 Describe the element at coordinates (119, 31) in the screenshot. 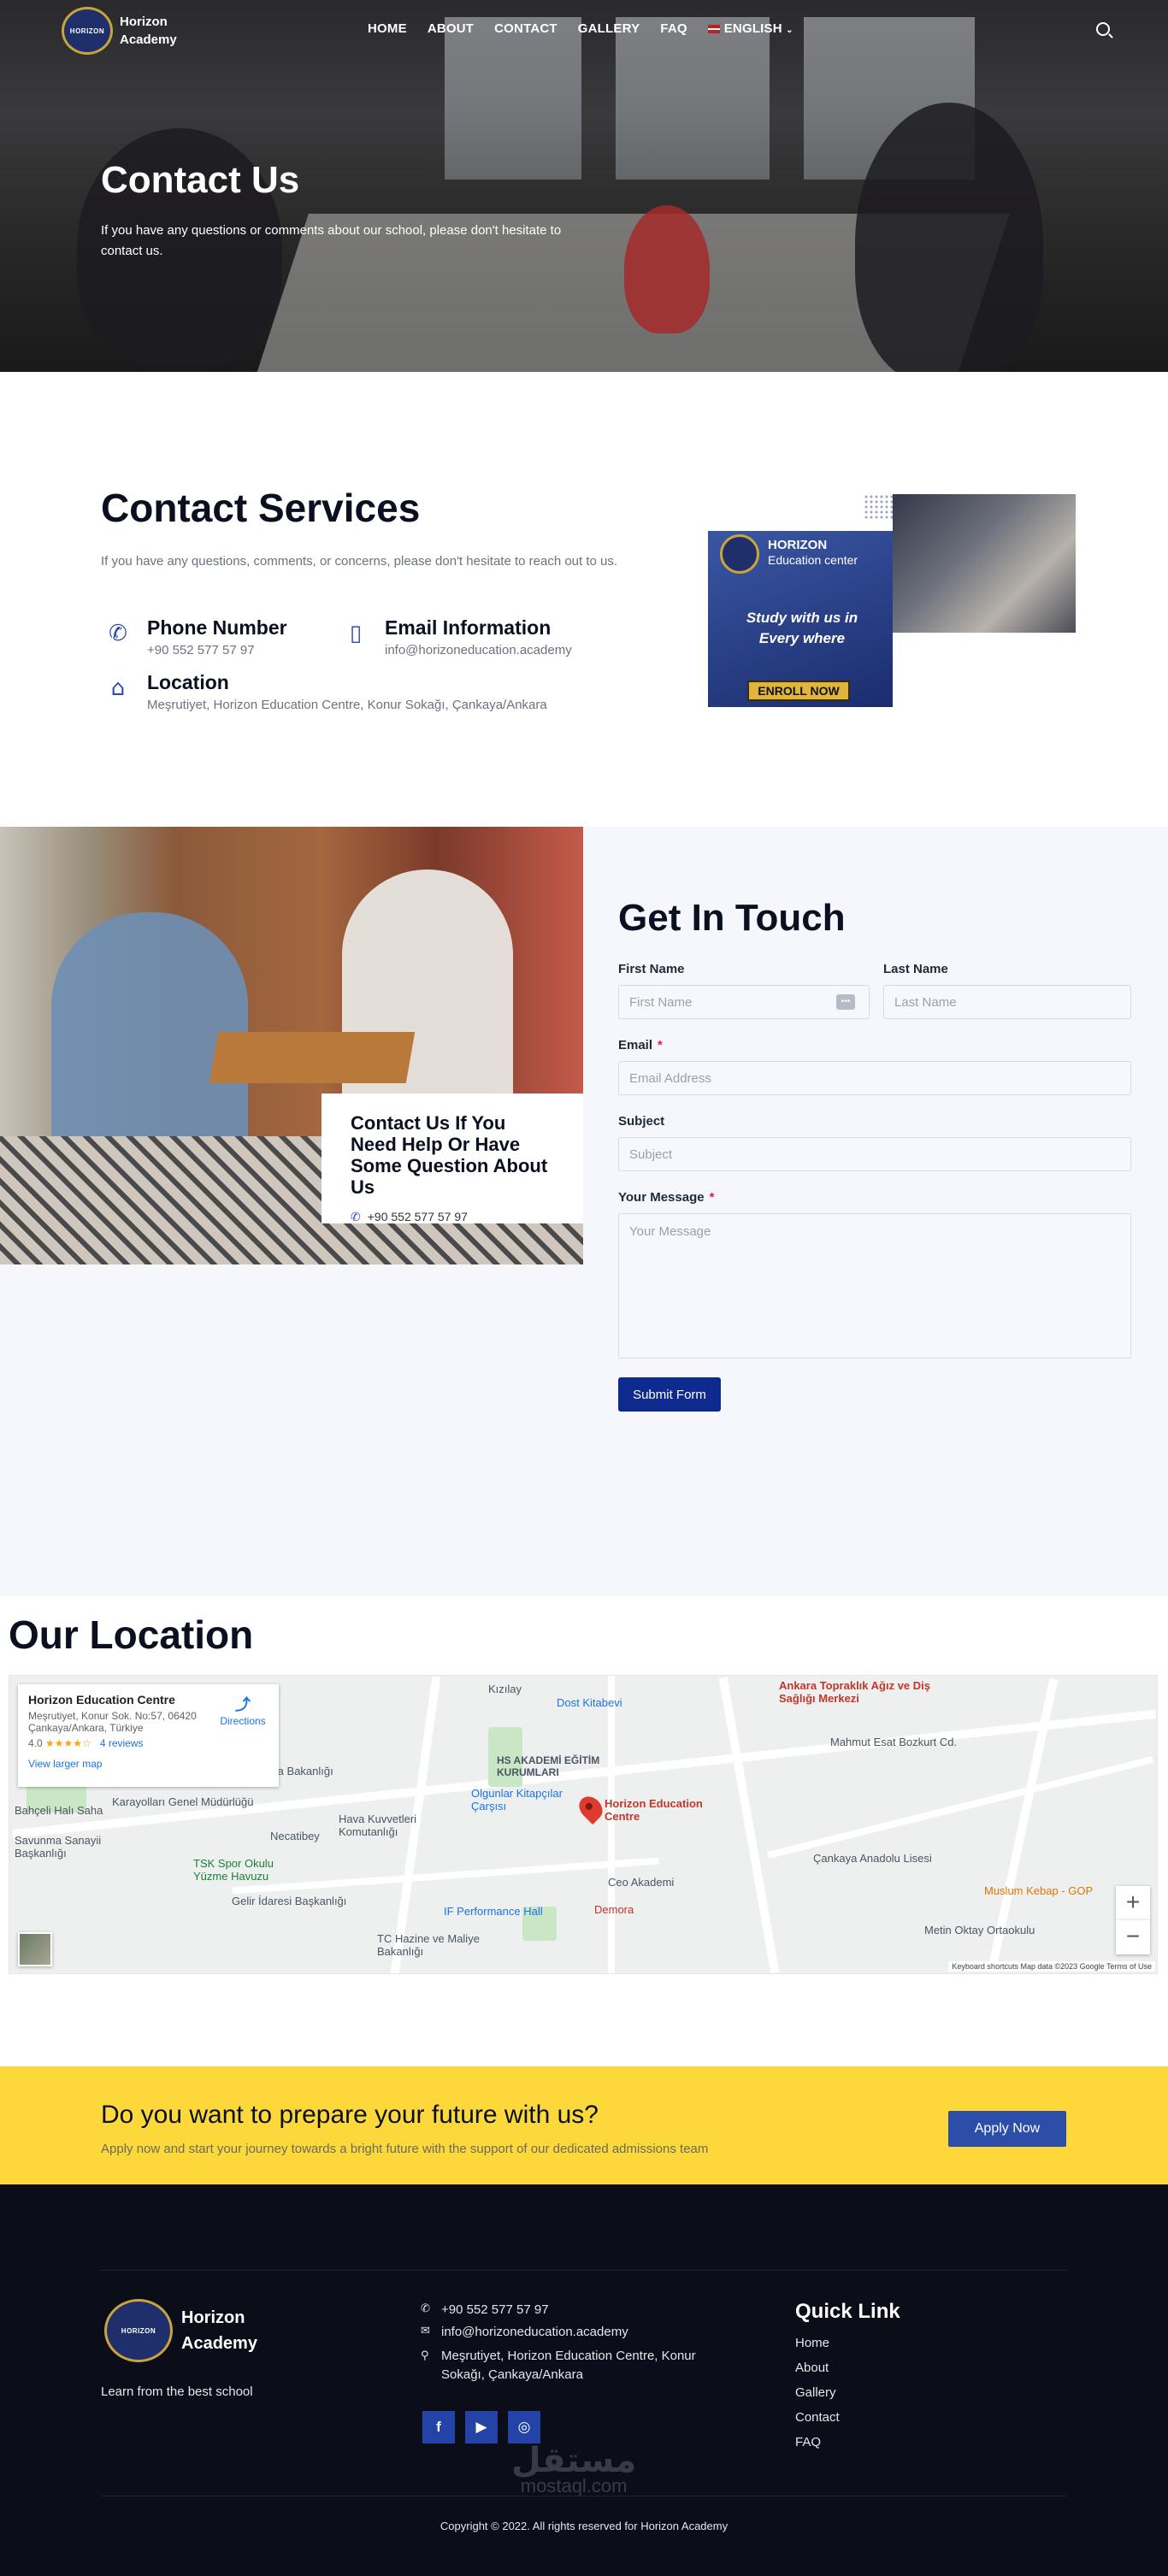

I see `site-logo: HORIZON Horizon Academy` at that location.